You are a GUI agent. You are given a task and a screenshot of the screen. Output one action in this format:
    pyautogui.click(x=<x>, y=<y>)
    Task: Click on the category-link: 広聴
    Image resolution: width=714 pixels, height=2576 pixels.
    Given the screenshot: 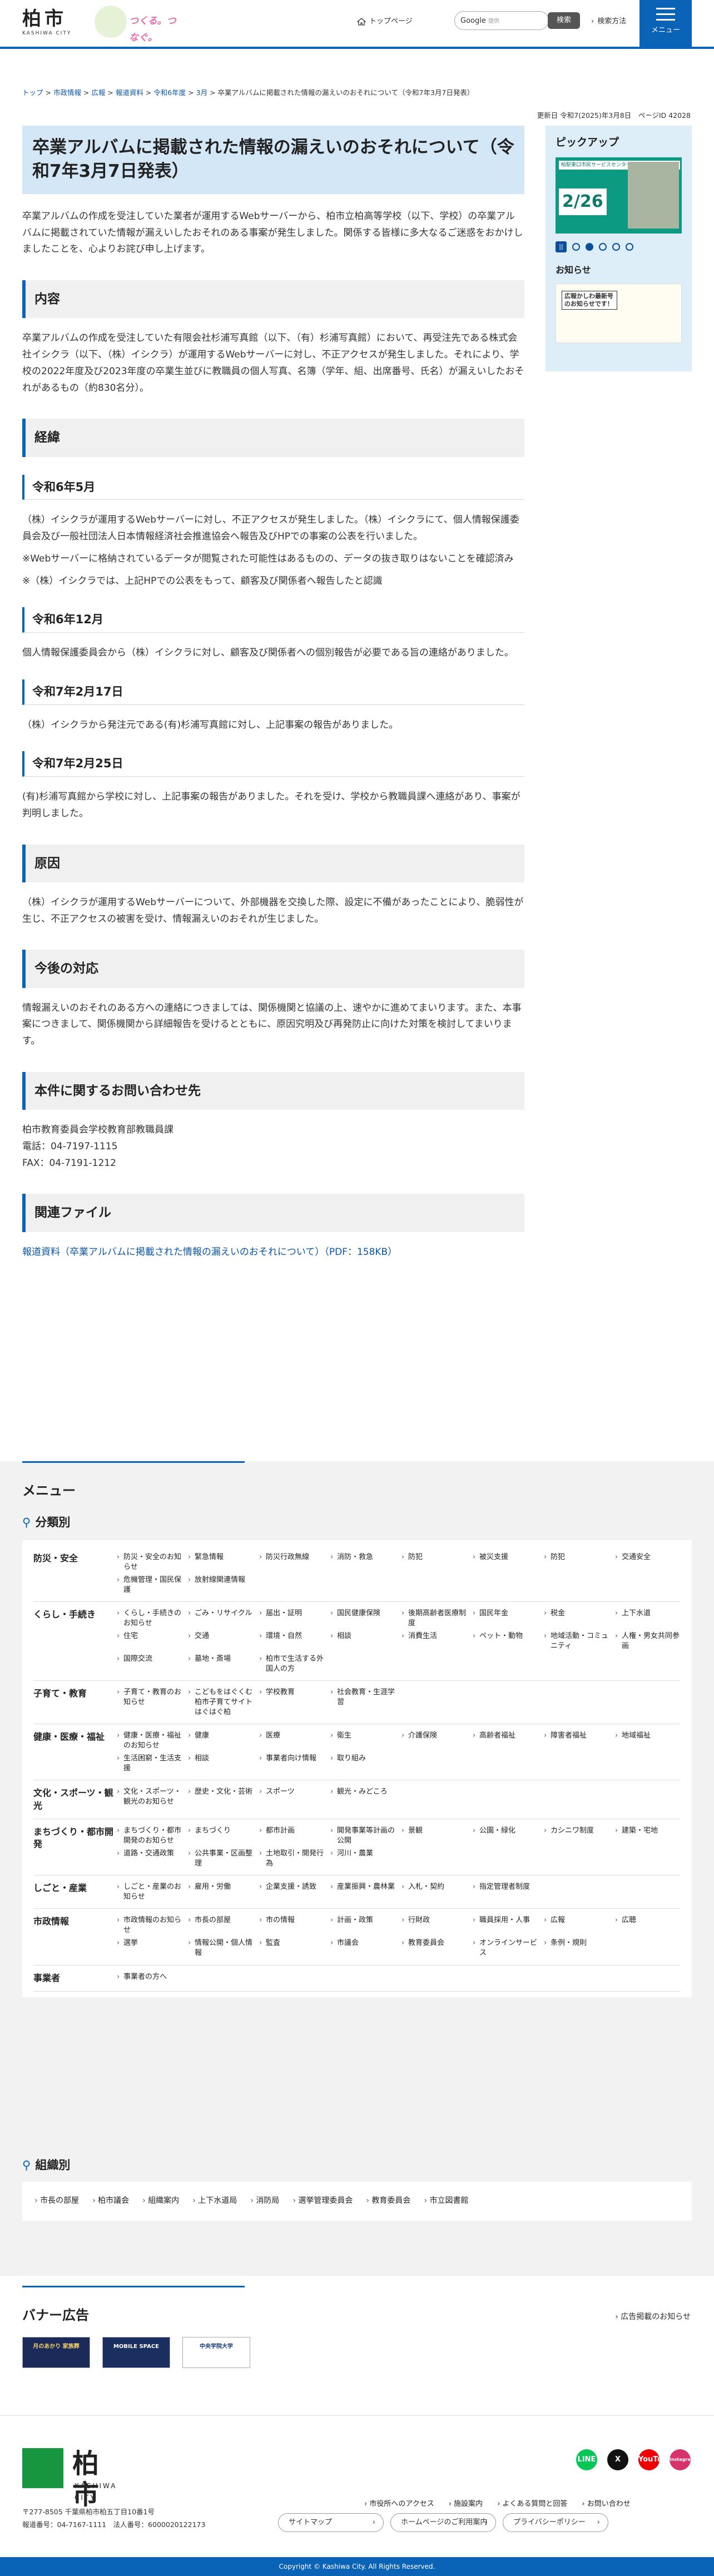 What is the action you would take?
    pyautogui.click(x=648, y=1925)
    